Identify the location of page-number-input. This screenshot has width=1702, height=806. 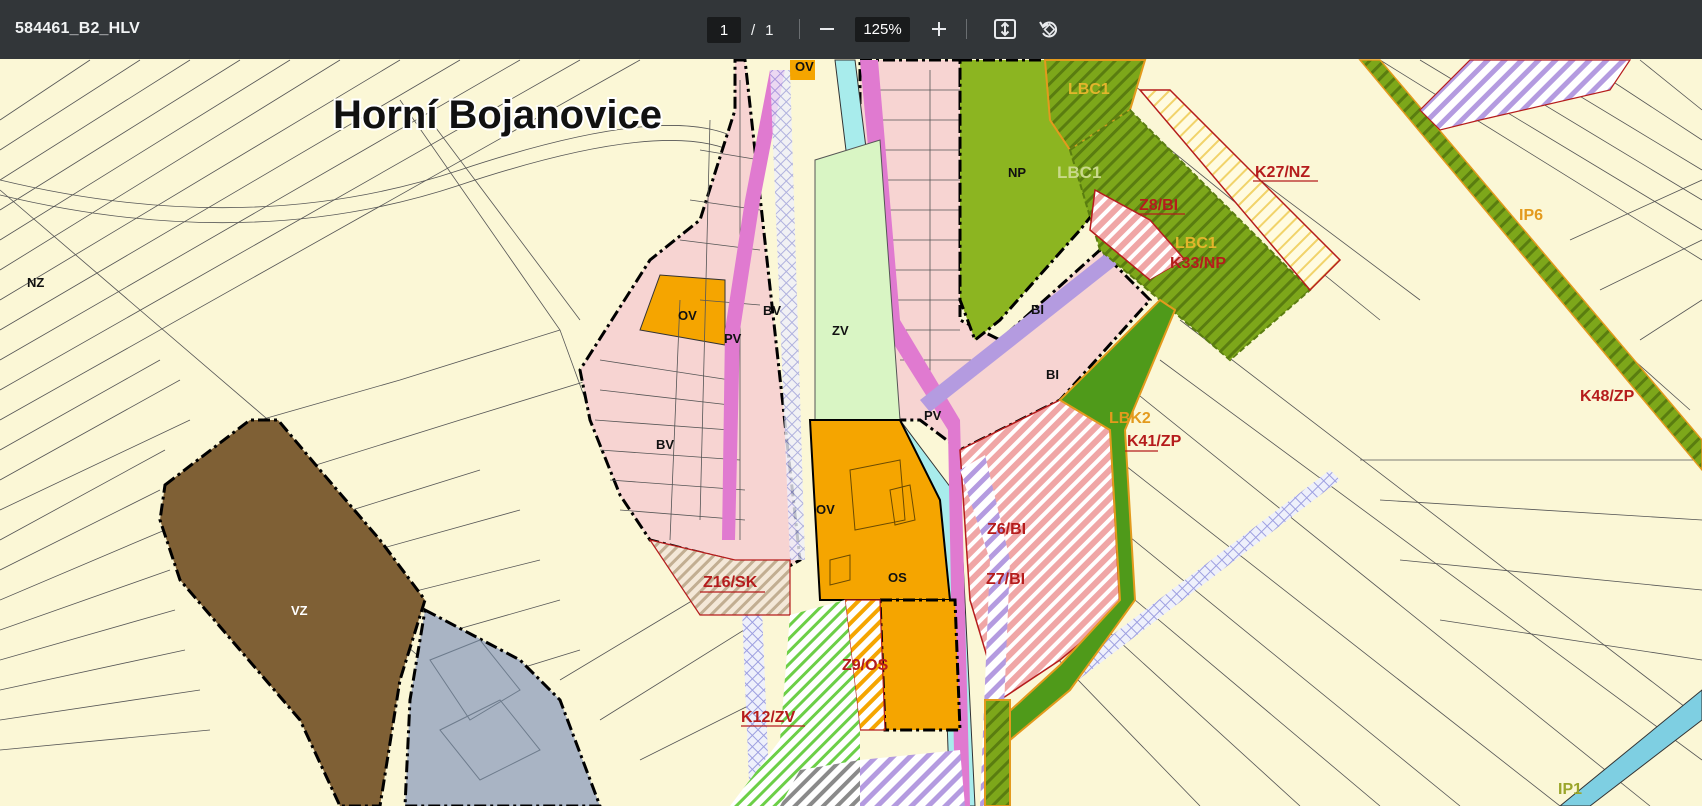
(724, 30).